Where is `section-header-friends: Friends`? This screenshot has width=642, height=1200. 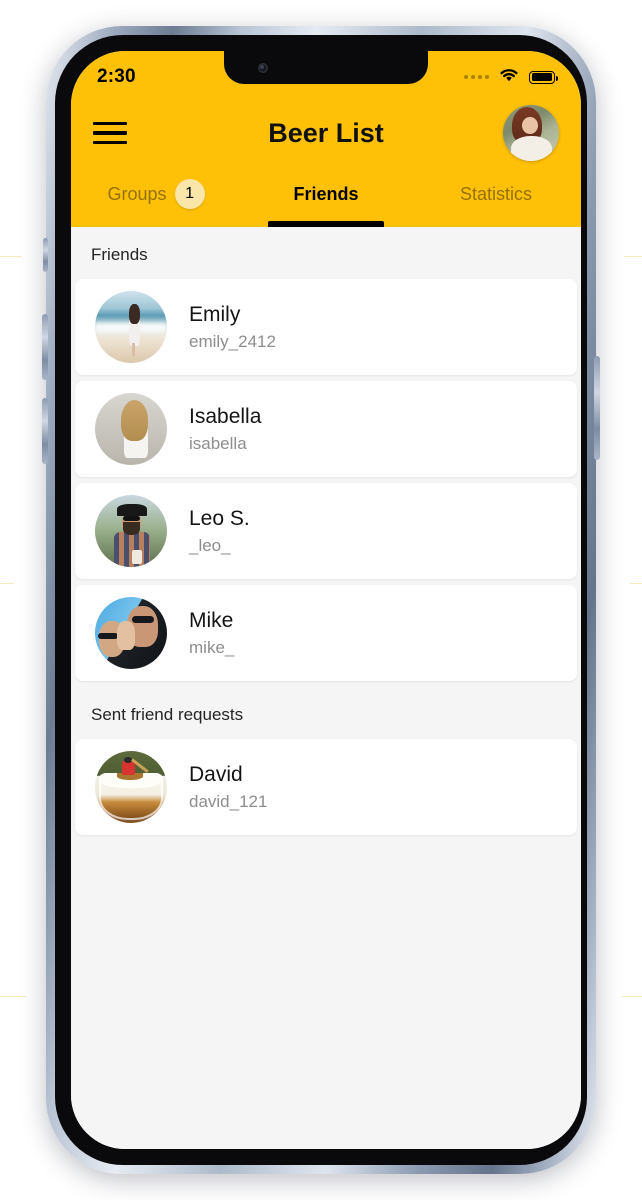
section-header-friends: Friends is located at coordinates (119, 254).